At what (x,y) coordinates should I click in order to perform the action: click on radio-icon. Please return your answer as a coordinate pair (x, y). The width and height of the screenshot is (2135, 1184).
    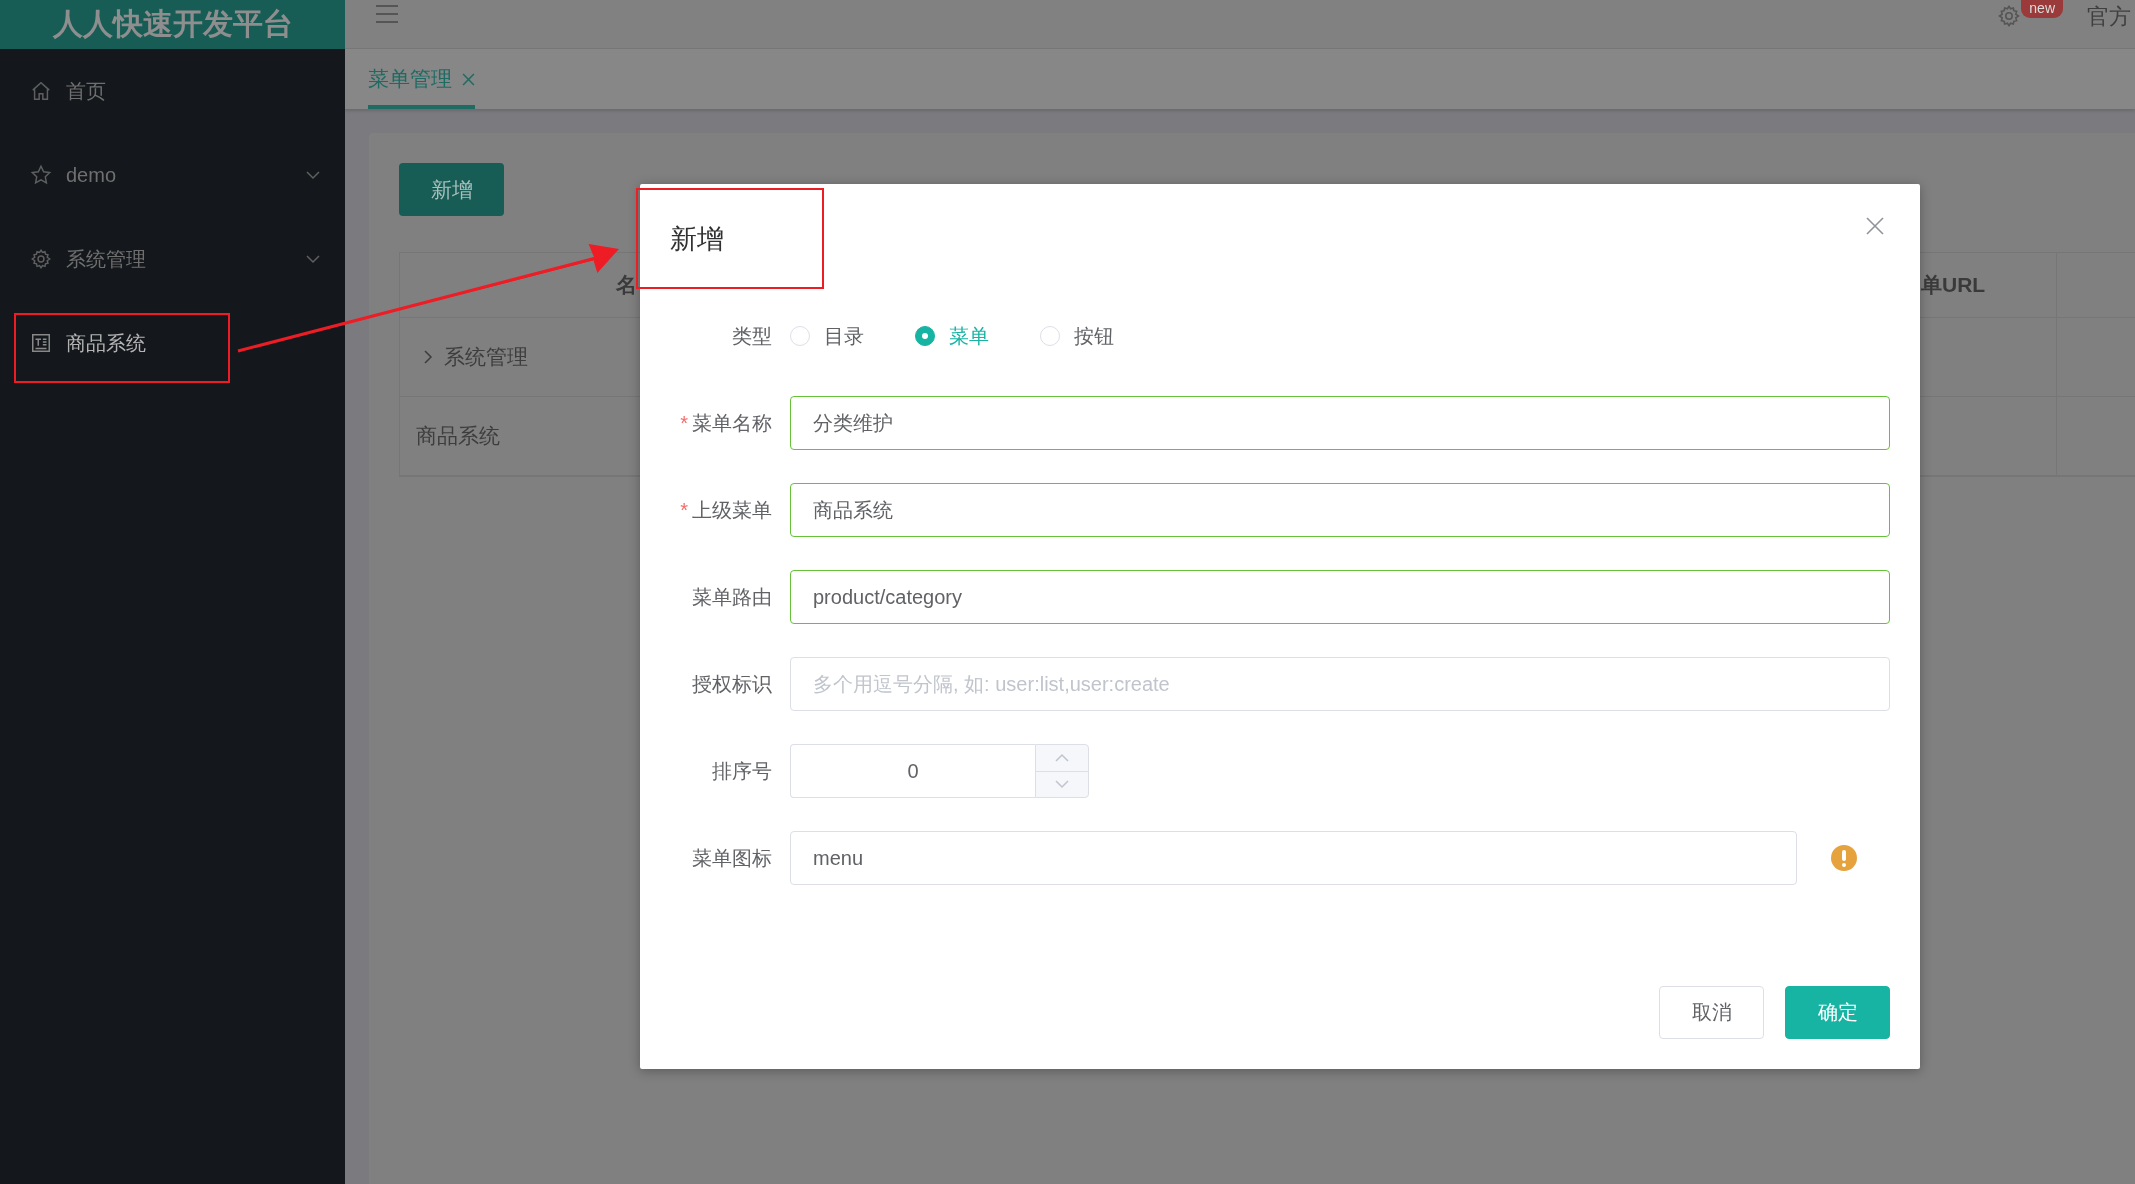
    Looking at the image, I should click on (925, 336).